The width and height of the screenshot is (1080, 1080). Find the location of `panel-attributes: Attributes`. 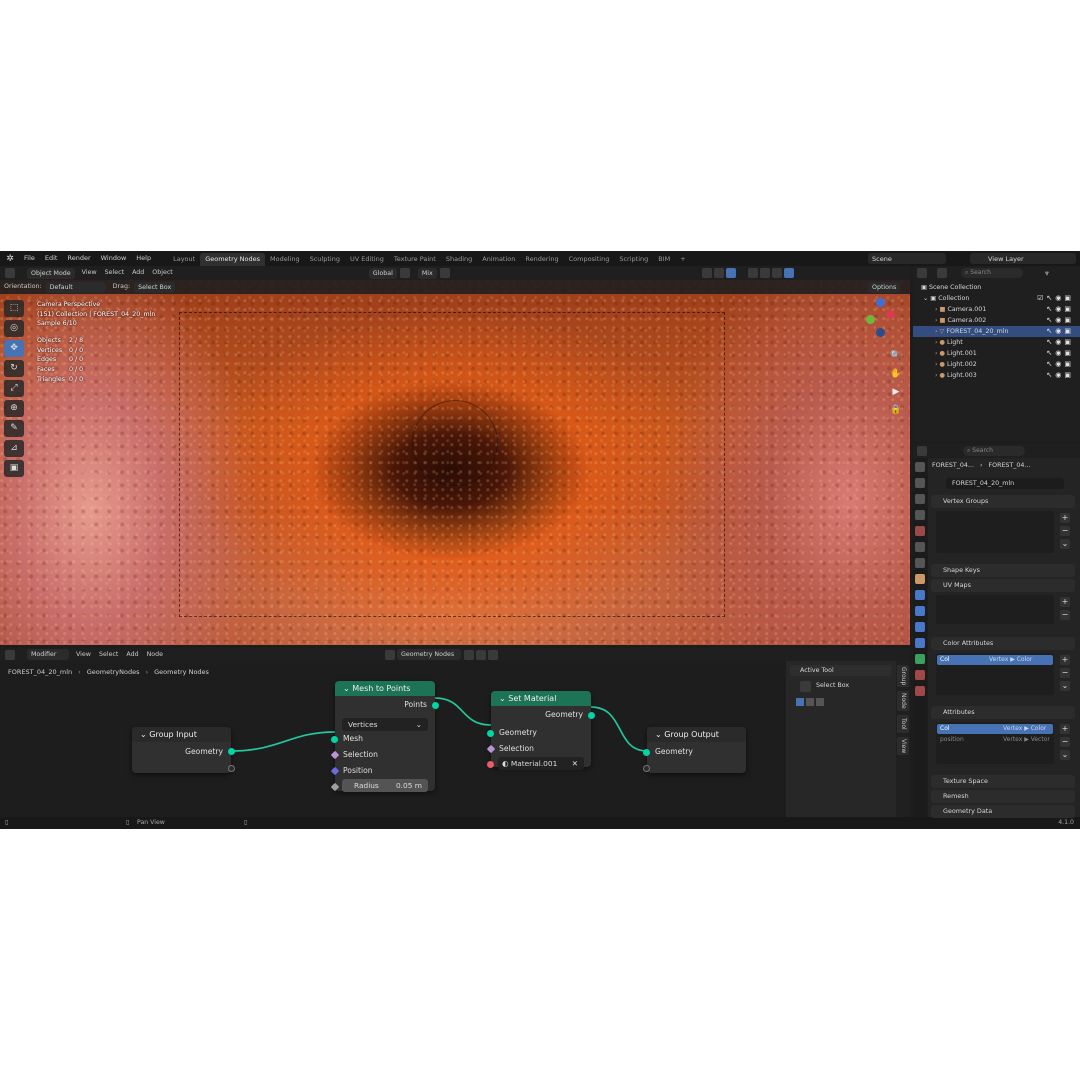

panel-attributes: Attributes is located at coordinates (1003, 712).